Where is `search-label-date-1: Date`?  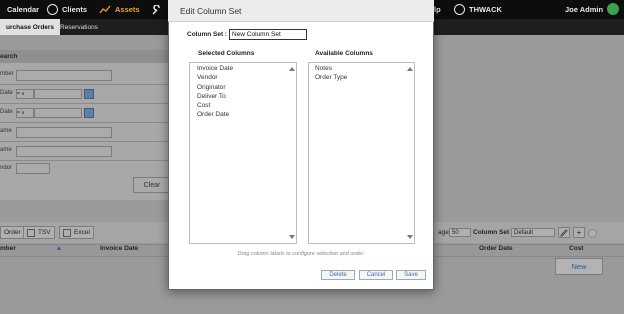 search-label-date-1: Date is located at coordinates (6, 93).